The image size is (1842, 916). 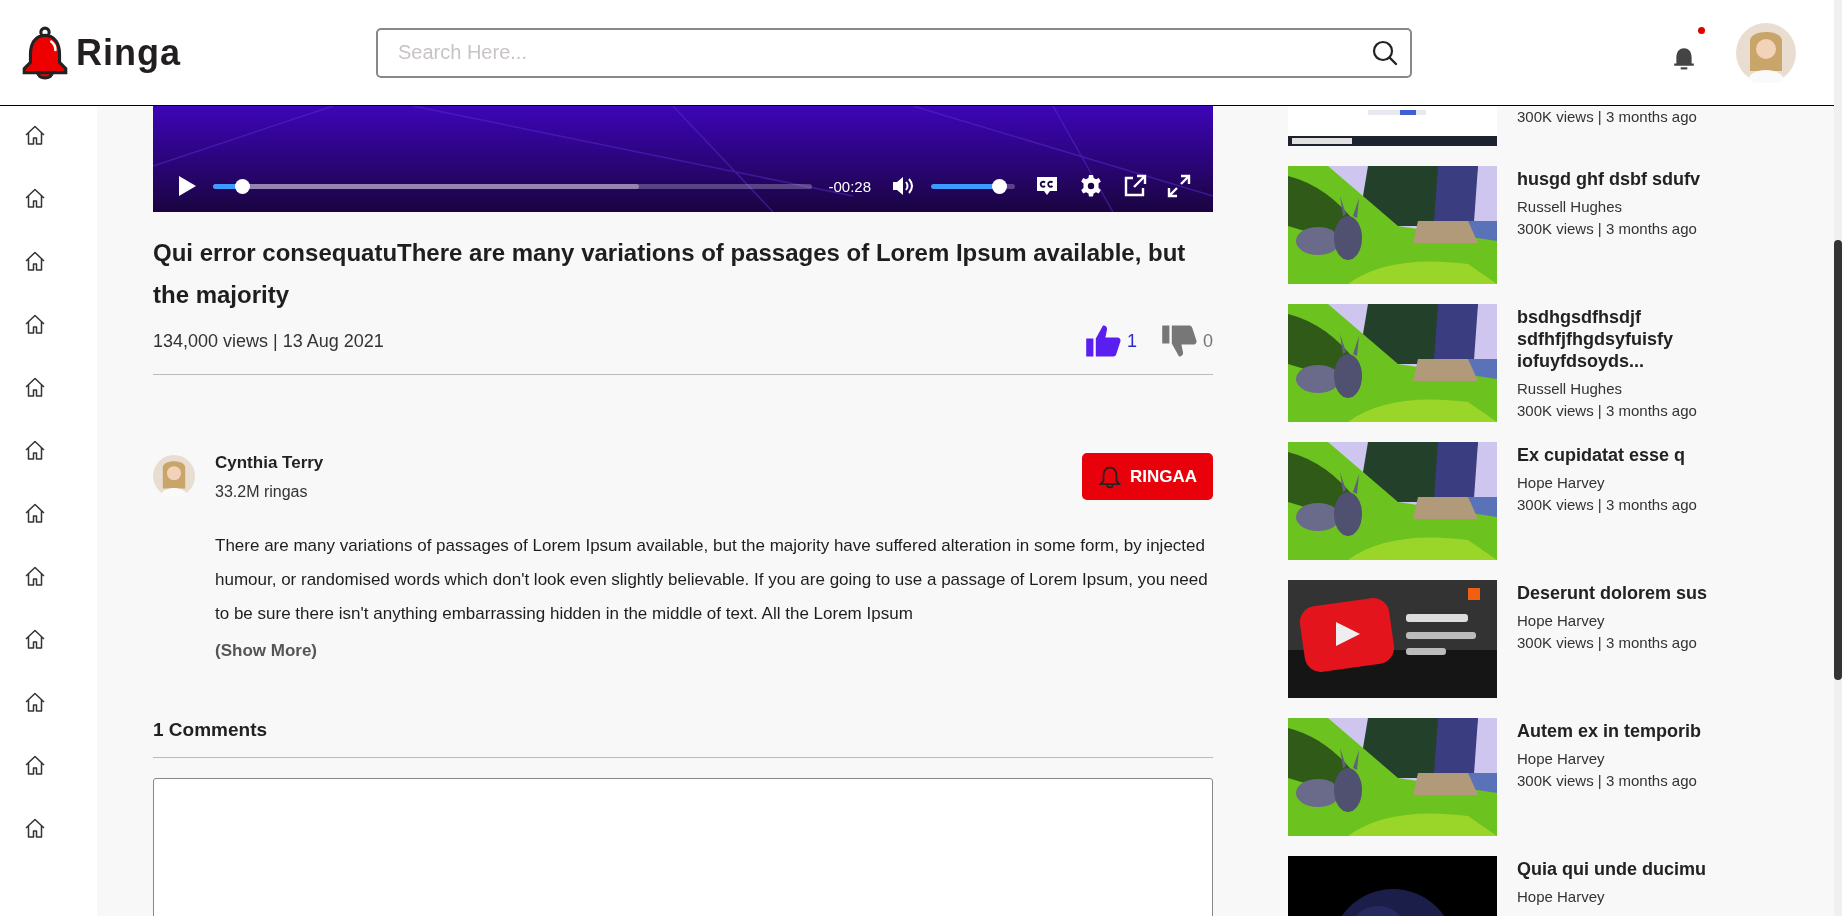 I want to click on show-more-link: (Show More), so click(x=266, y=651).